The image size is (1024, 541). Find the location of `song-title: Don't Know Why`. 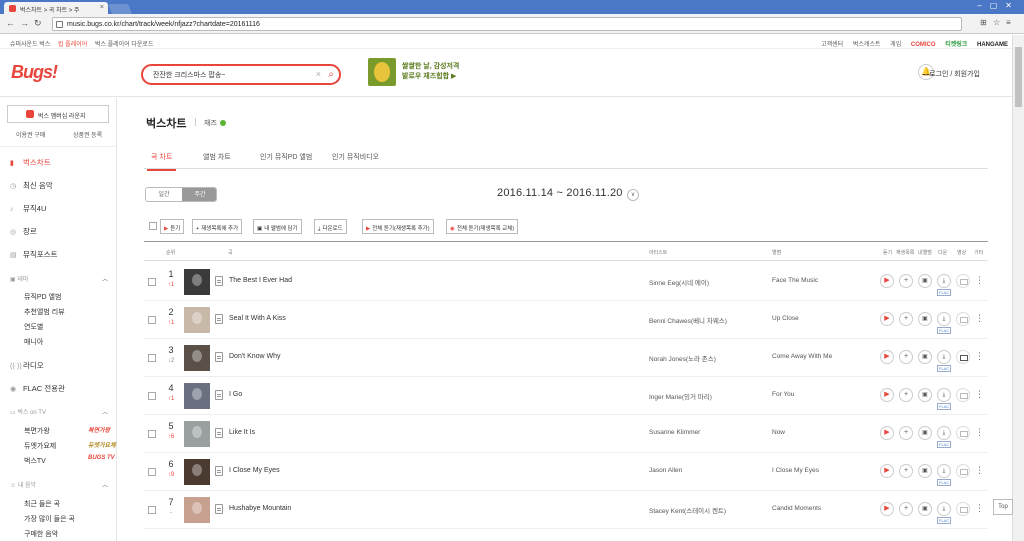

song-title: Don't Know Why is located at coordinates (255, 356).